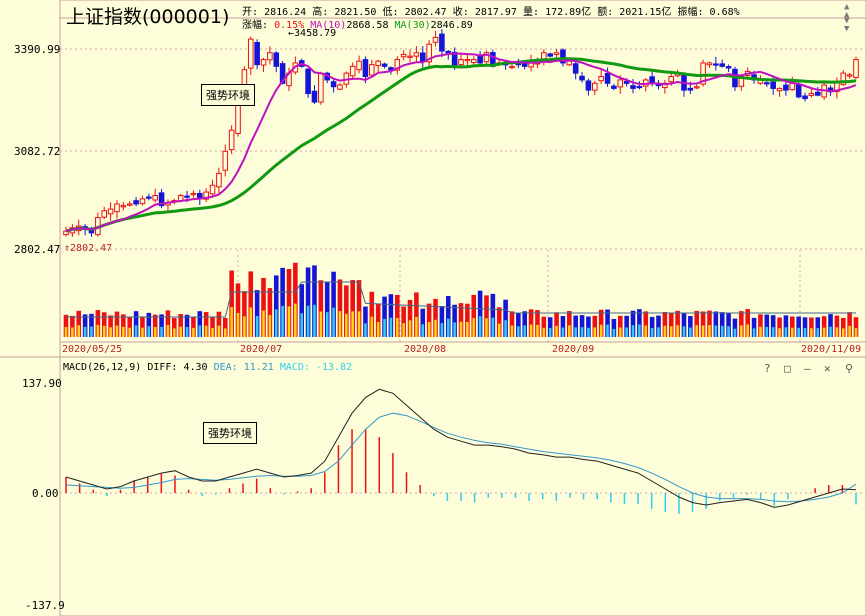 The image size is (866, 616). I want to click on x-label-1109: 2020/11/09, so click(831, 349).